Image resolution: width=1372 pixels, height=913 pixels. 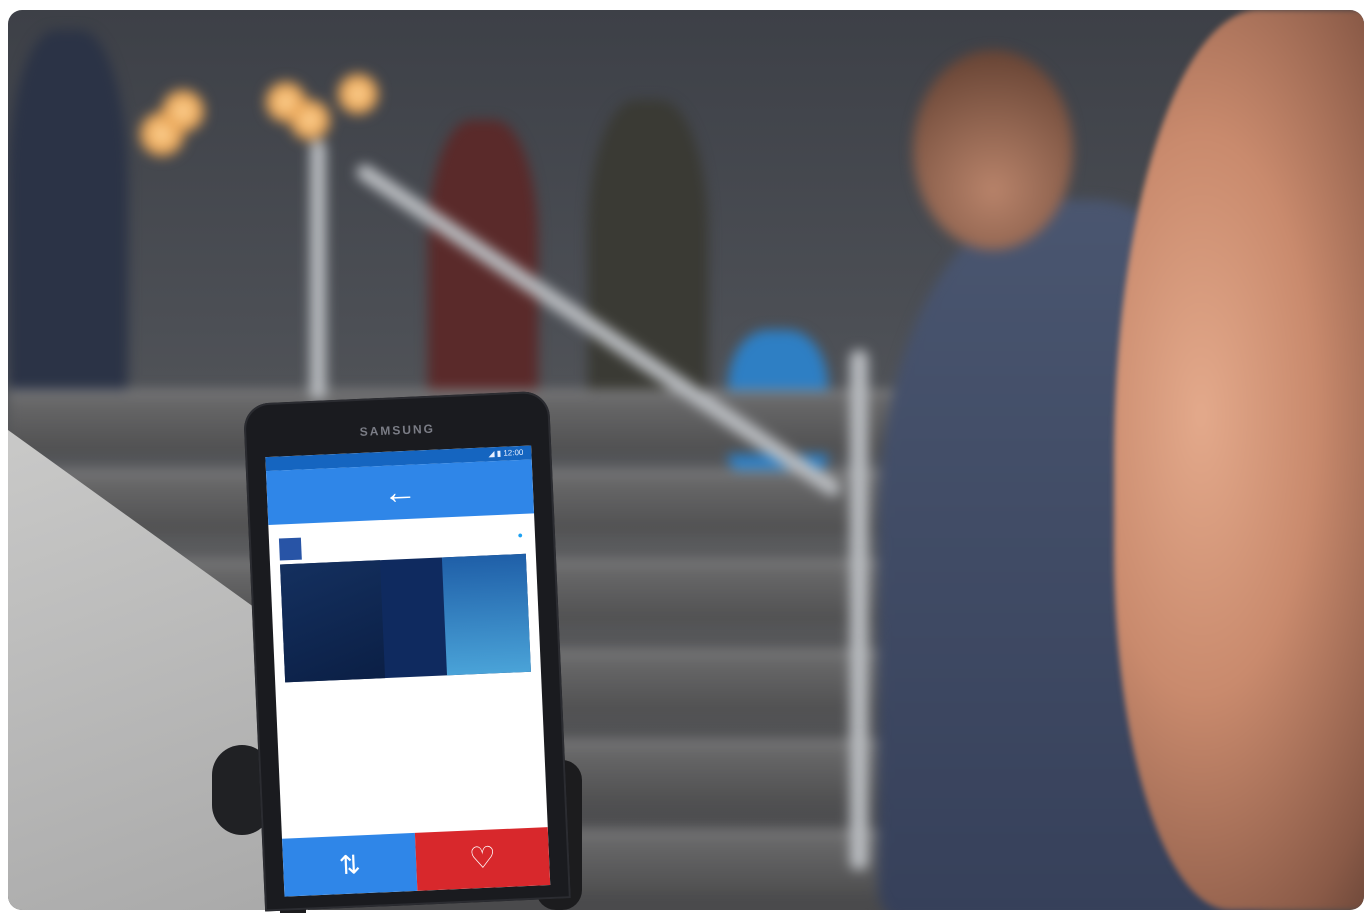 I want to click on heart-icon: ♡, so click(x=482, y=858).